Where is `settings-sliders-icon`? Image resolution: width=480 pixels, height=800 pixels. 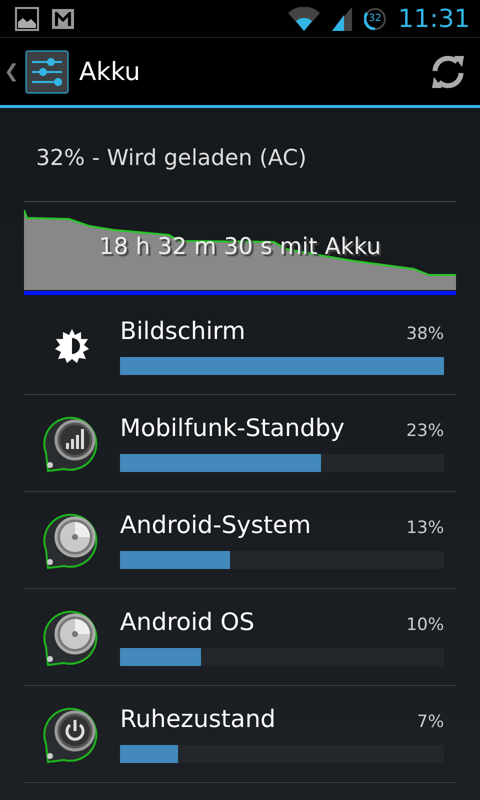
settings-sliders-icon is located at coordinates (47, 72).